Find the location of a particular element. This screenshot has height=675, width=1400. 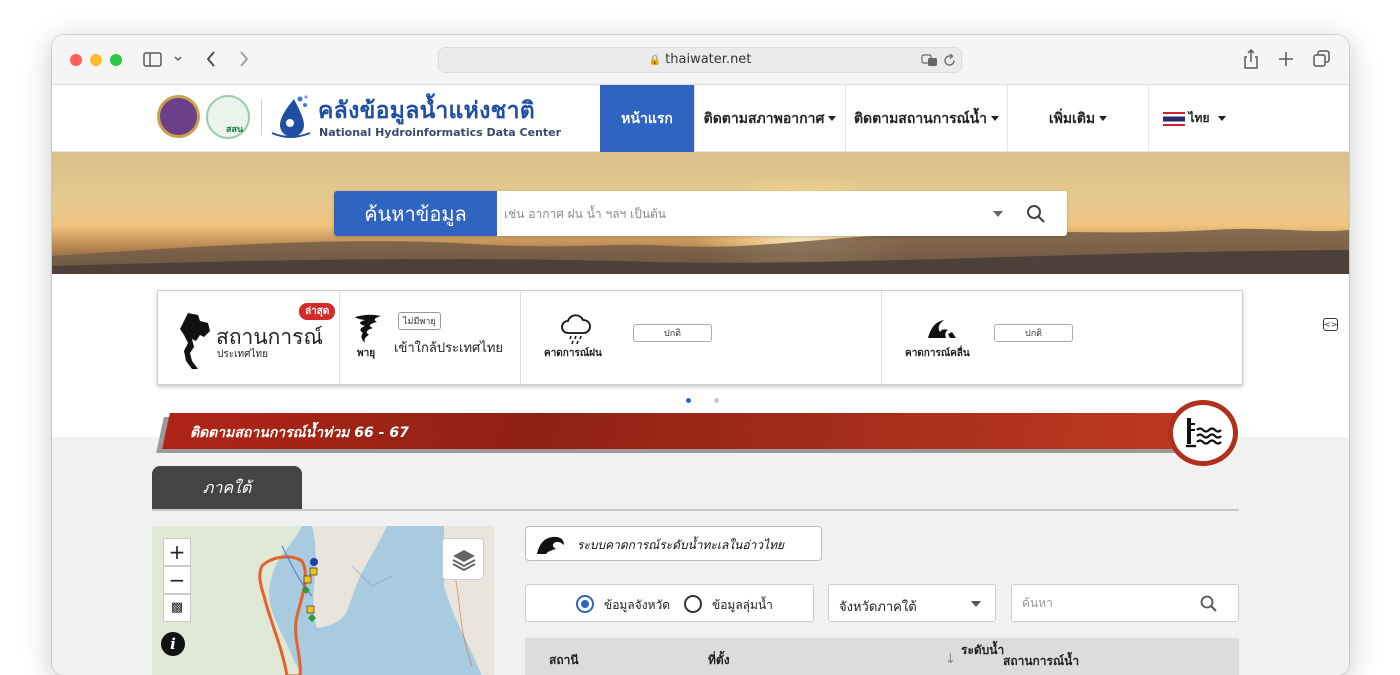

share-icon is located at coordinates (1251, 59).